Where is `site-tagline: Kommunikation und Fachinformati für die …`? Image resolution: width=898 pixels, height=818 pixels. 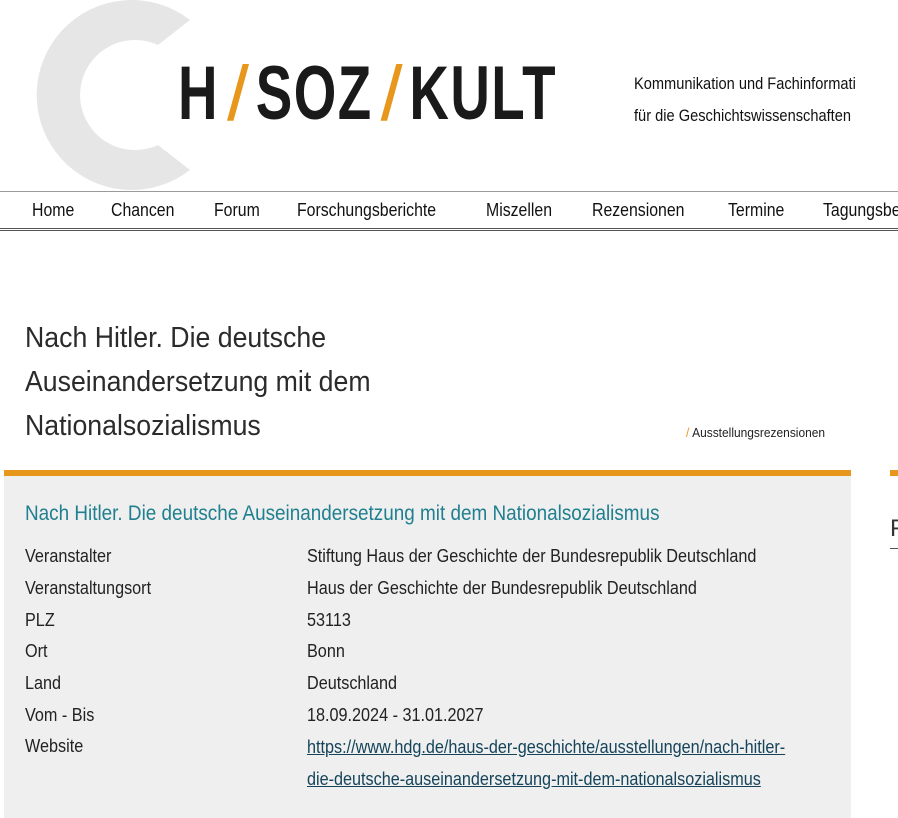 site-tagline: Kommunikation und Fachinformati für die … is located at coordinates (745, 100).